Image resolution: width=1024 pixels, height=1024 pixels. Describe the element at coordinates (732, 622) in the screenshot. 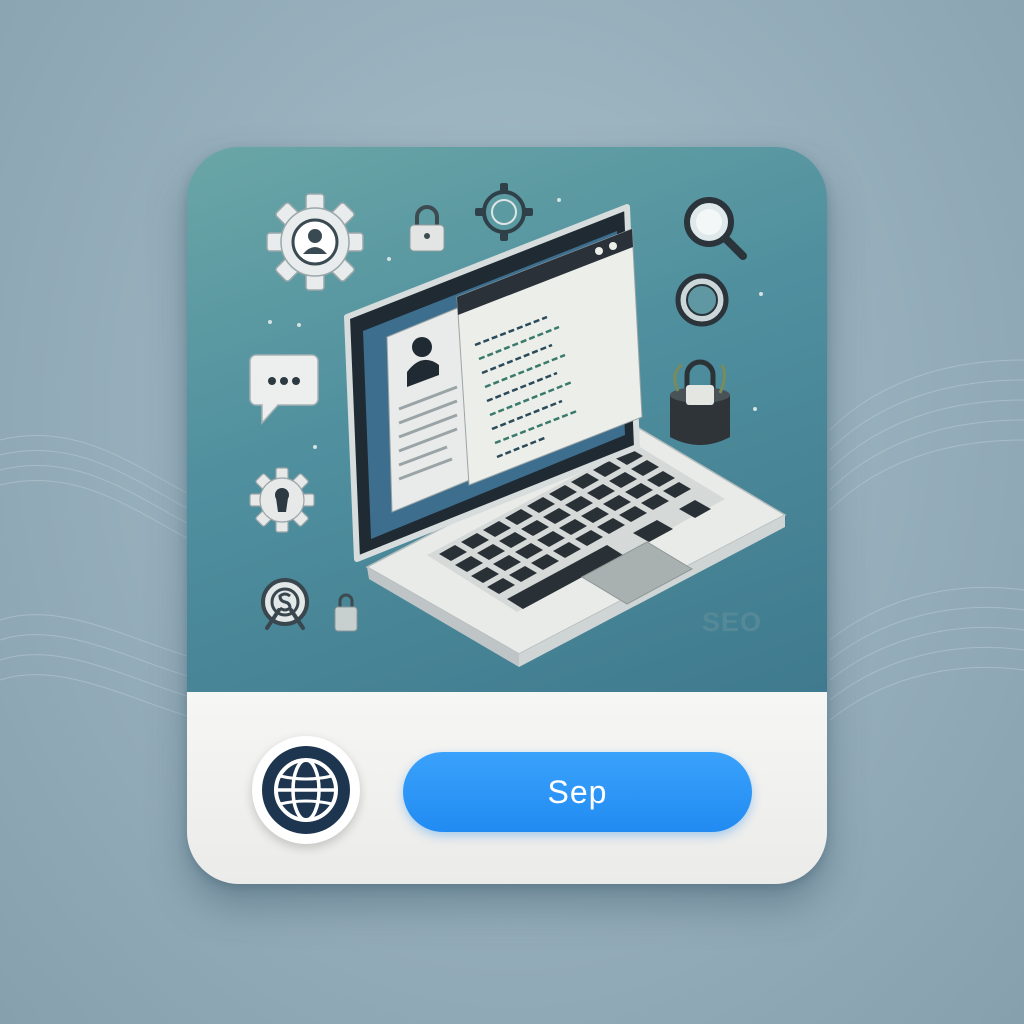

I see `seo-label: SEO` at that location.